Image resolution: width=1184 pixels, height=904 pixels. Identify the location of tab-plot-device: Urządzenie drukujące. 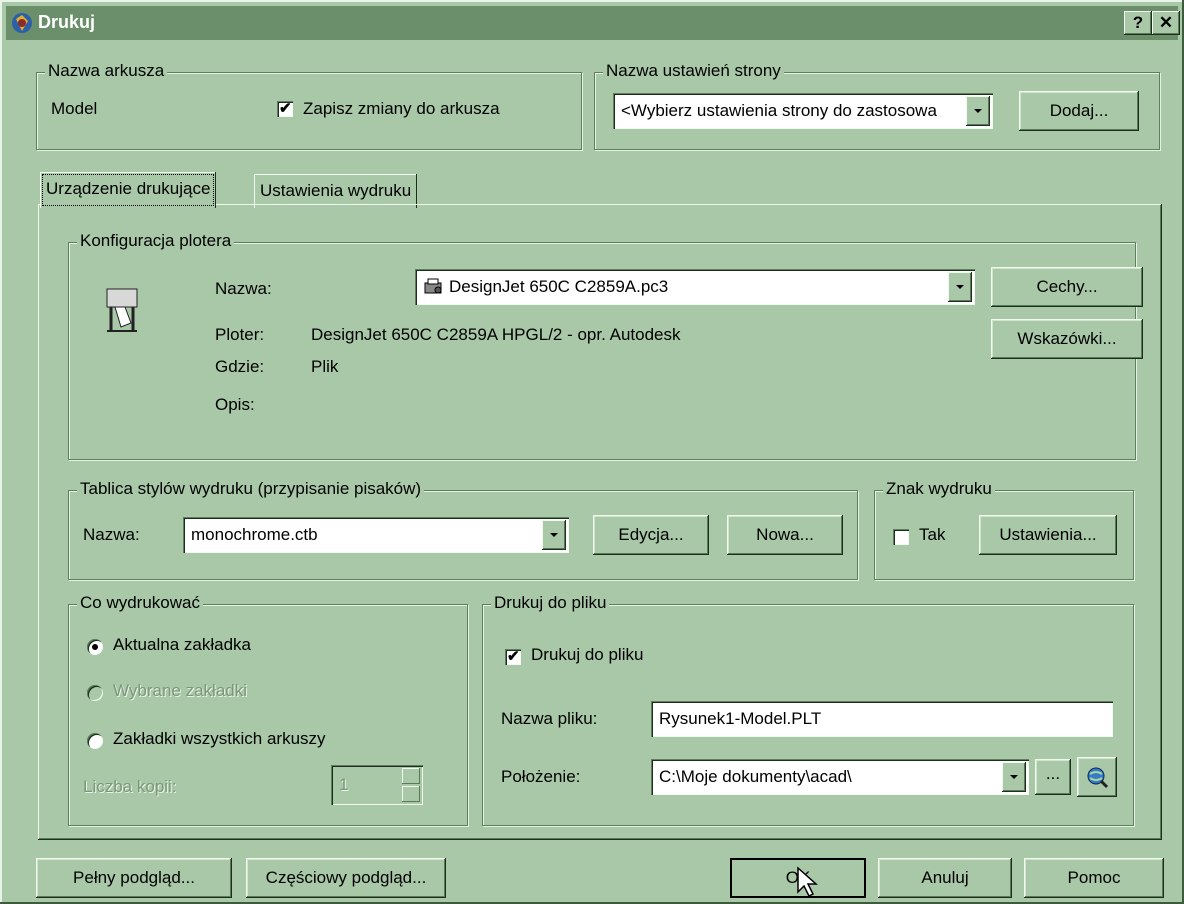
(128, 190).